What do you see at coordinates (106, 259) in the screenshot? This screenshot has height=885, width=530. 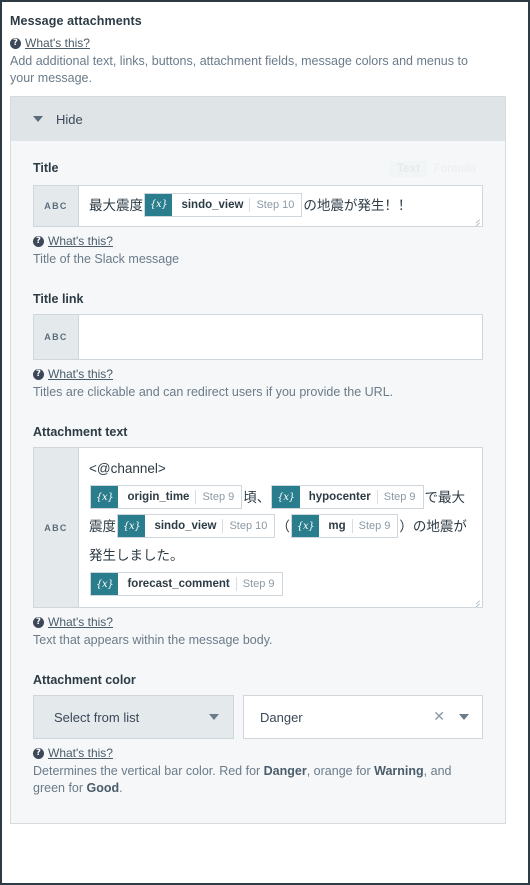 I see `title-description: Title of the Slack message` at bounding box center [106, 259].